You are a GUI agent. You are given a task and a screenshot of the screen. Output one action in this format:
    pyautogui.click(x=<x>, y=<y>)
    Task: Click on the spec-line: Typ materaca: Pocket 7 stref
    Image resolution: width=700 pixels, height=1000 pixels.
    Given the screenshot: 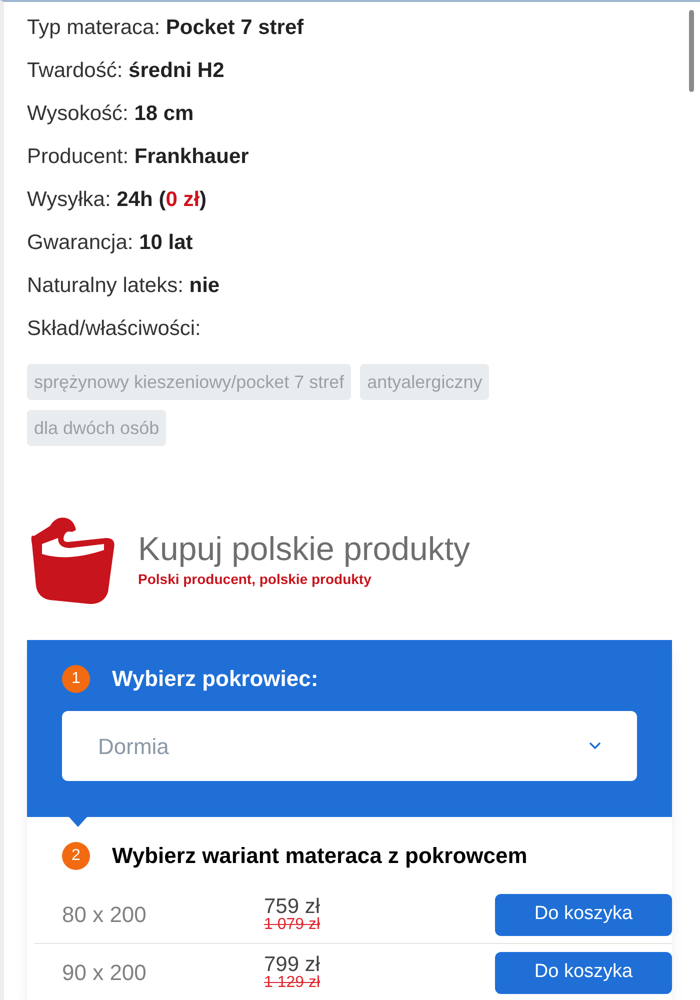 What is the action you would take?
    pyautogui.click(x=165, y=28)
    